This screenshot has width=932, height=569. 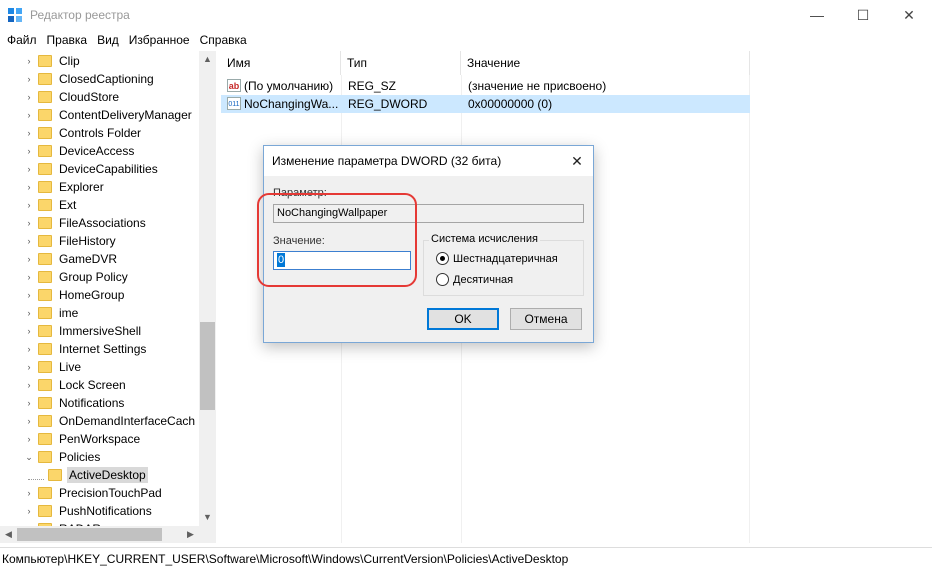 What do you see at coordinates (223, 40) in the screenshot?
I see `menu-help: Справка` at bounding box center [223, 40].